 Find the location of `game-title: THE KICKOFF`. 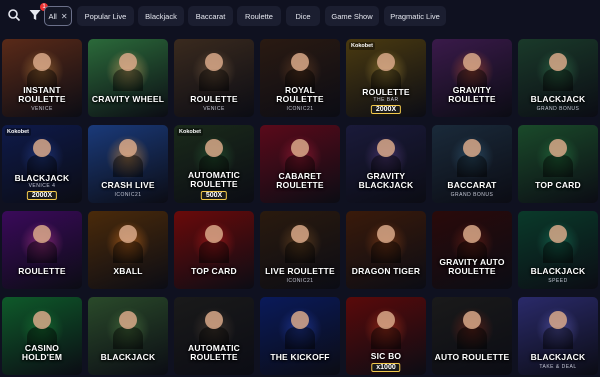

game-title: THE KICKOFF is located at coordinates (300, 357).